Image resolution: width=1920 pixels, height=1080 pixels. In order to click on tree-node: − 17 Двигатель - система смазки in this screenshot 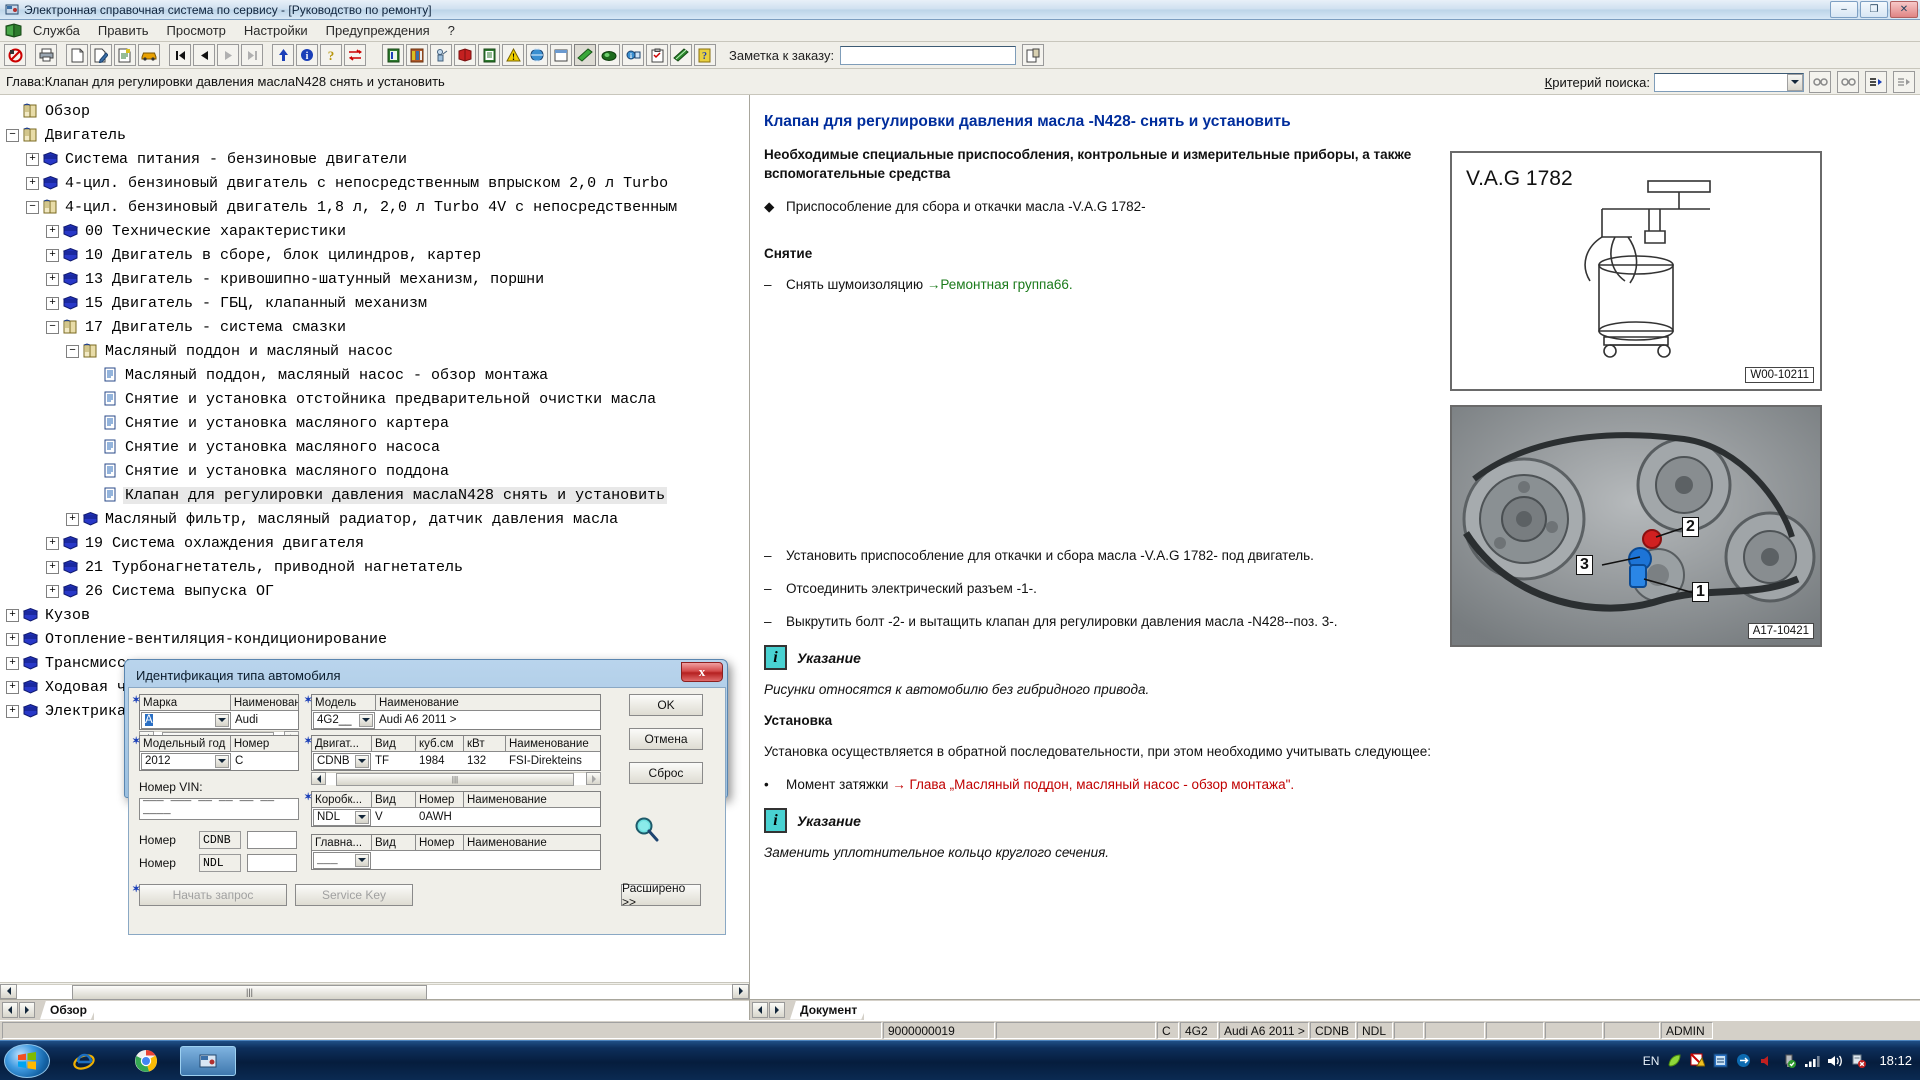, I will do `click(374, 327)`.